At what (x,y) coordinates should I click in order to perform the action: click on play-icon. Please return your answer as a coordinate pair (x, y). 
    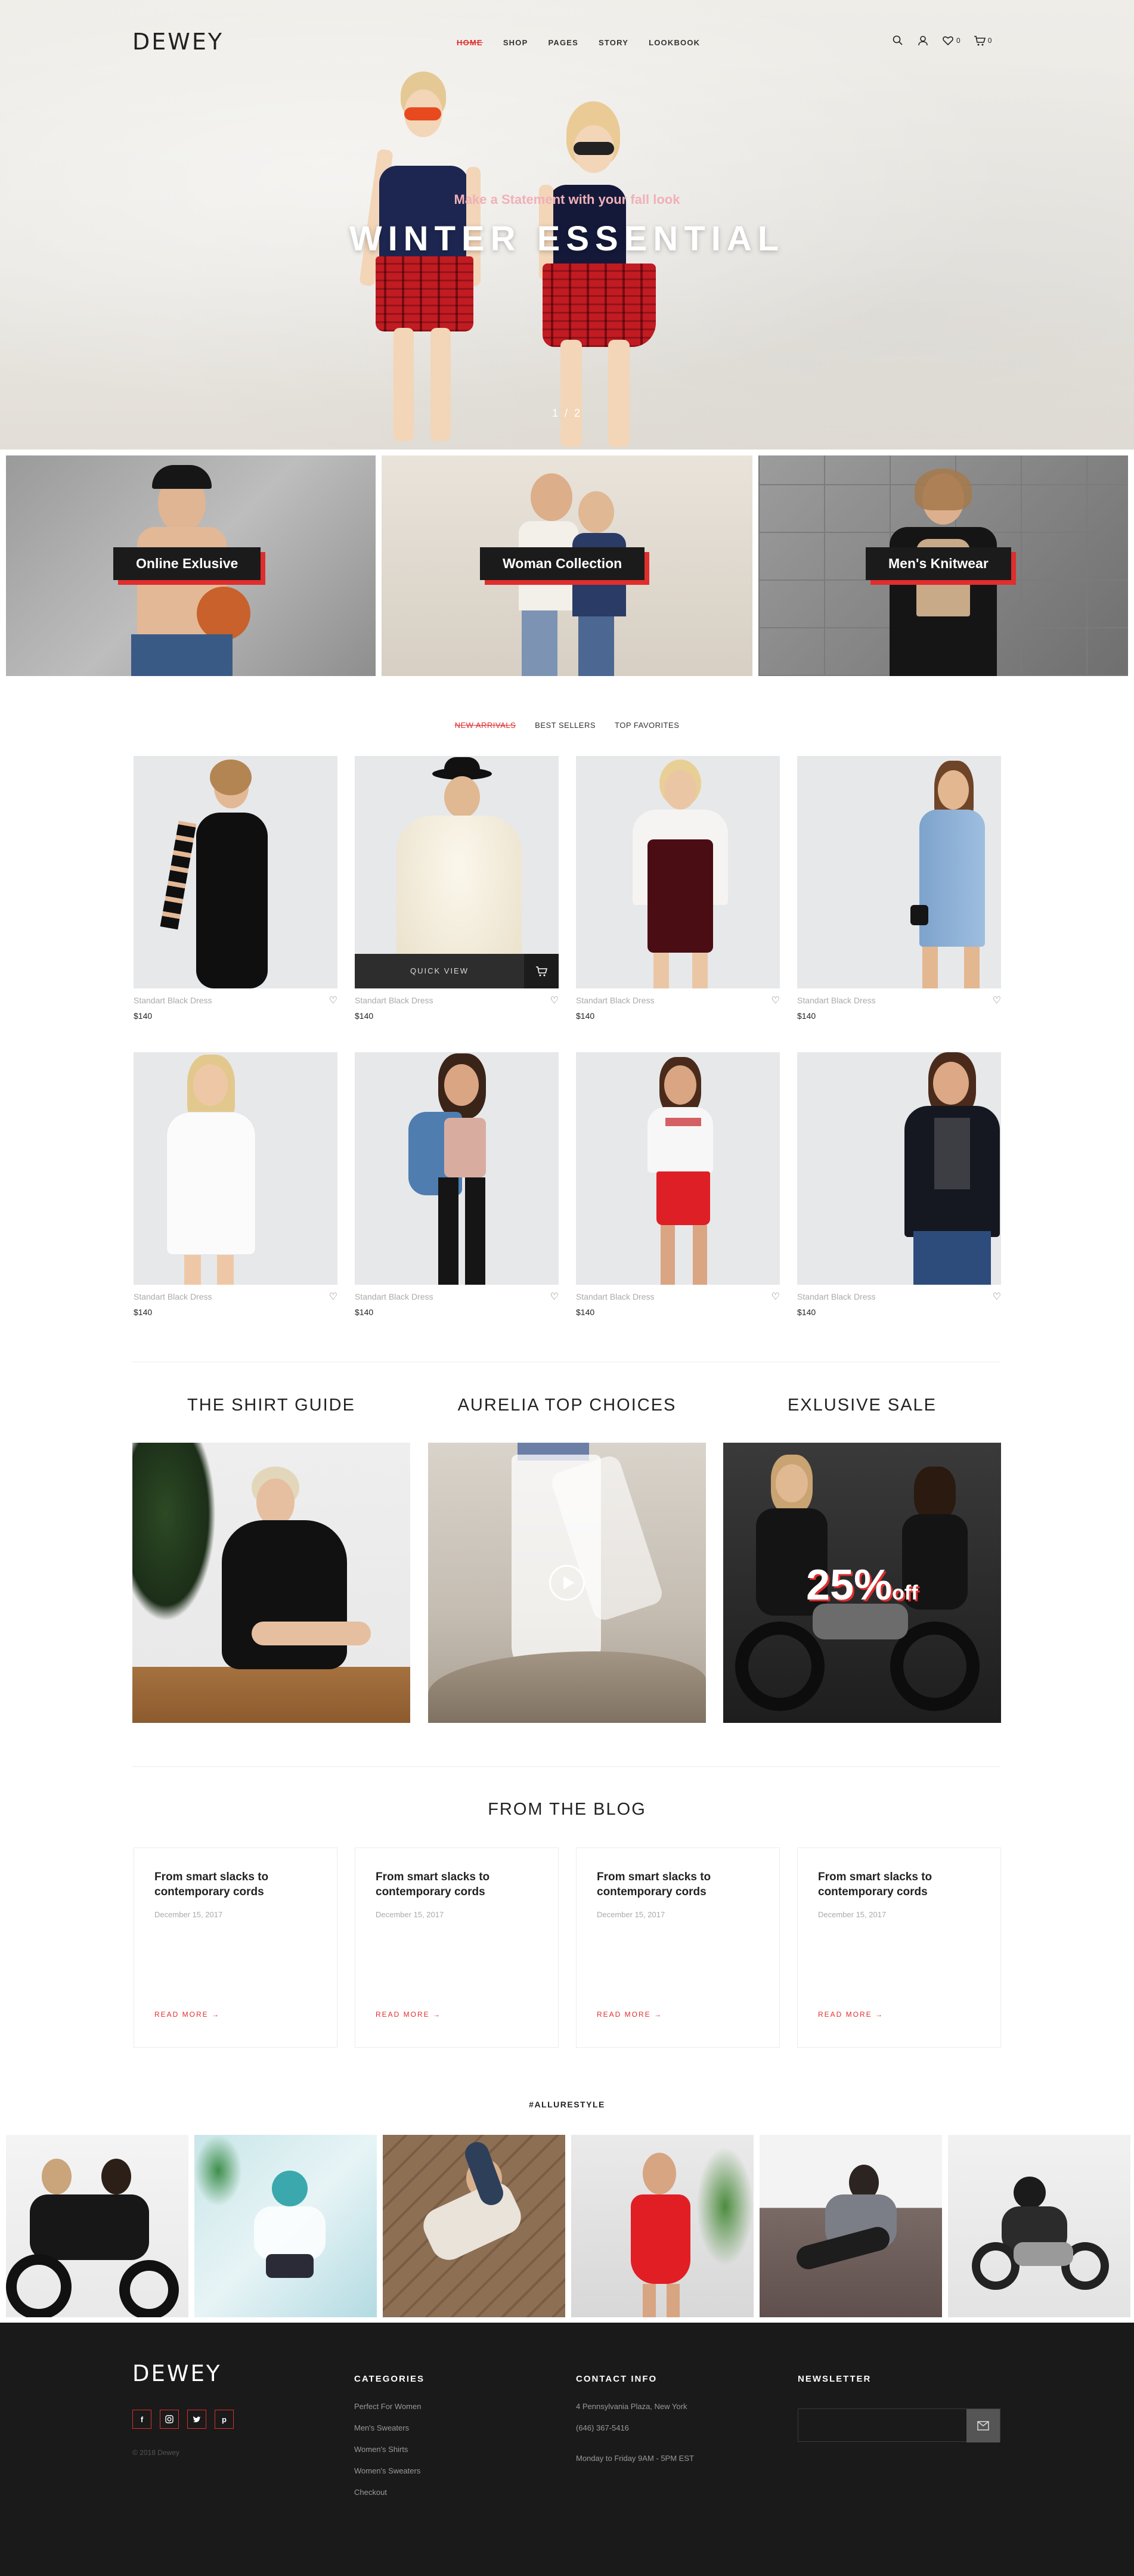
    Looking at the image, I should click on (567, 1583).